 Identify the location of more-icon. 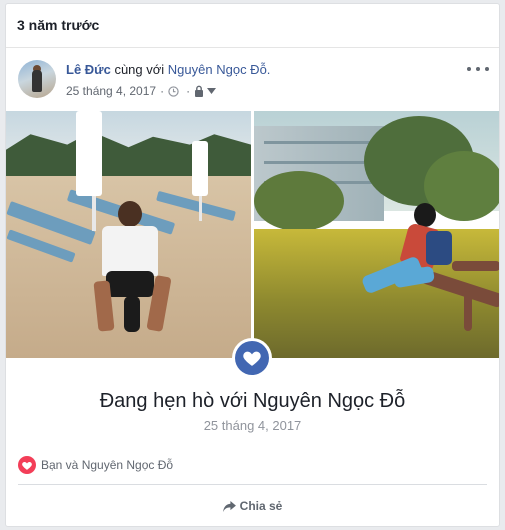
(469, 69).